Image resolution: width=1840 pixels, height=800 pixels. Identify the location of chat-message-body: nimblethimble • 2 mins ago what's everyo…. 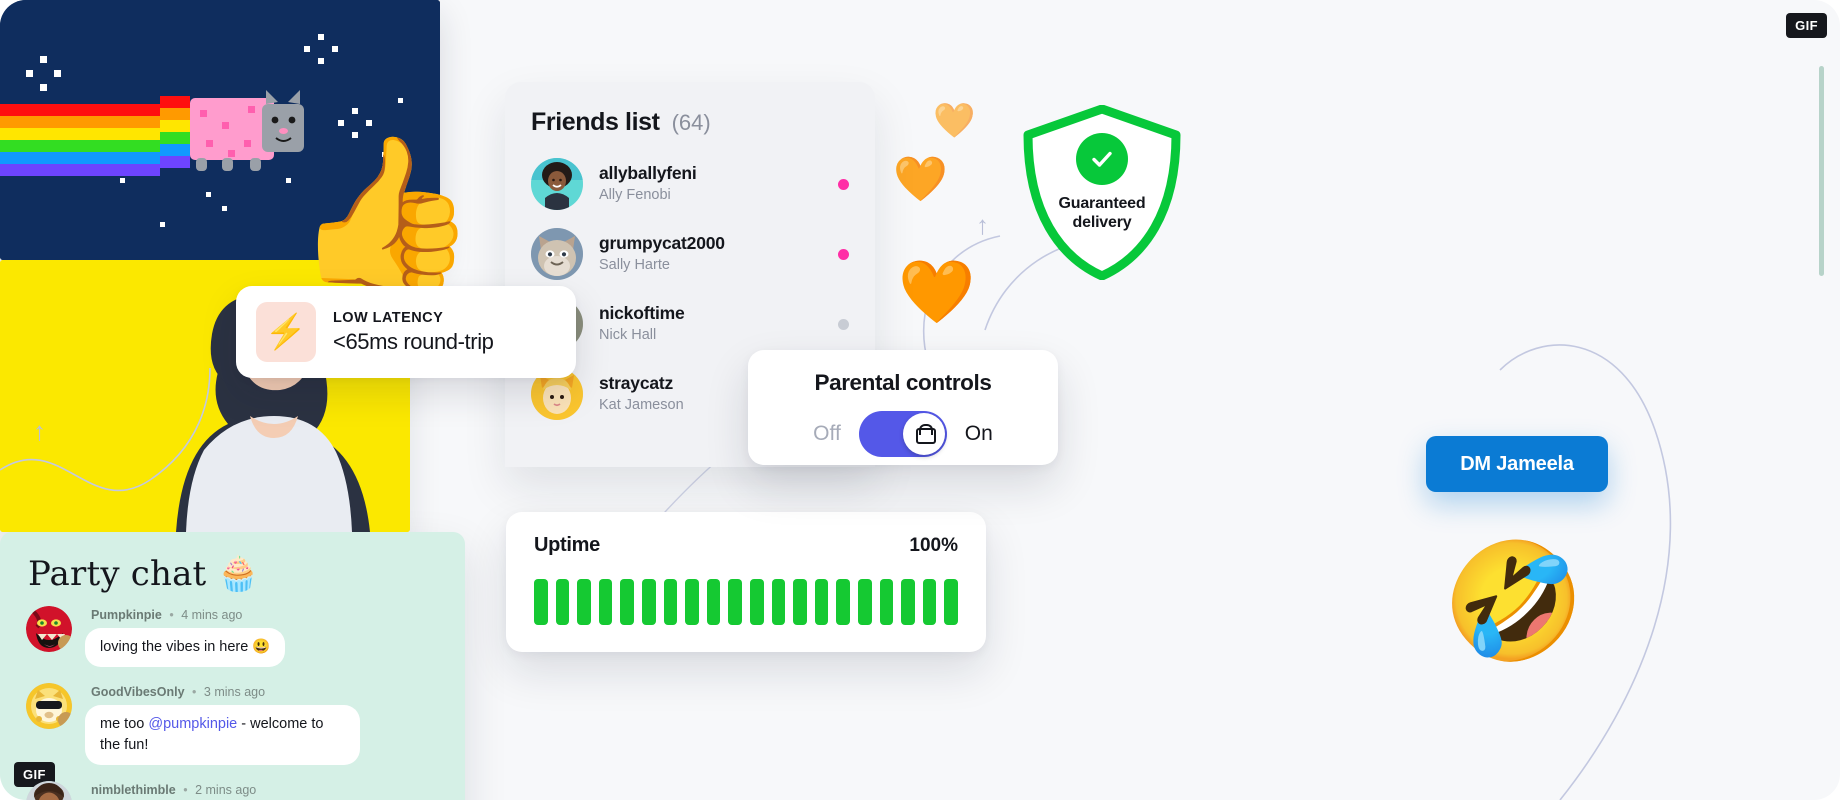
(264, 790).